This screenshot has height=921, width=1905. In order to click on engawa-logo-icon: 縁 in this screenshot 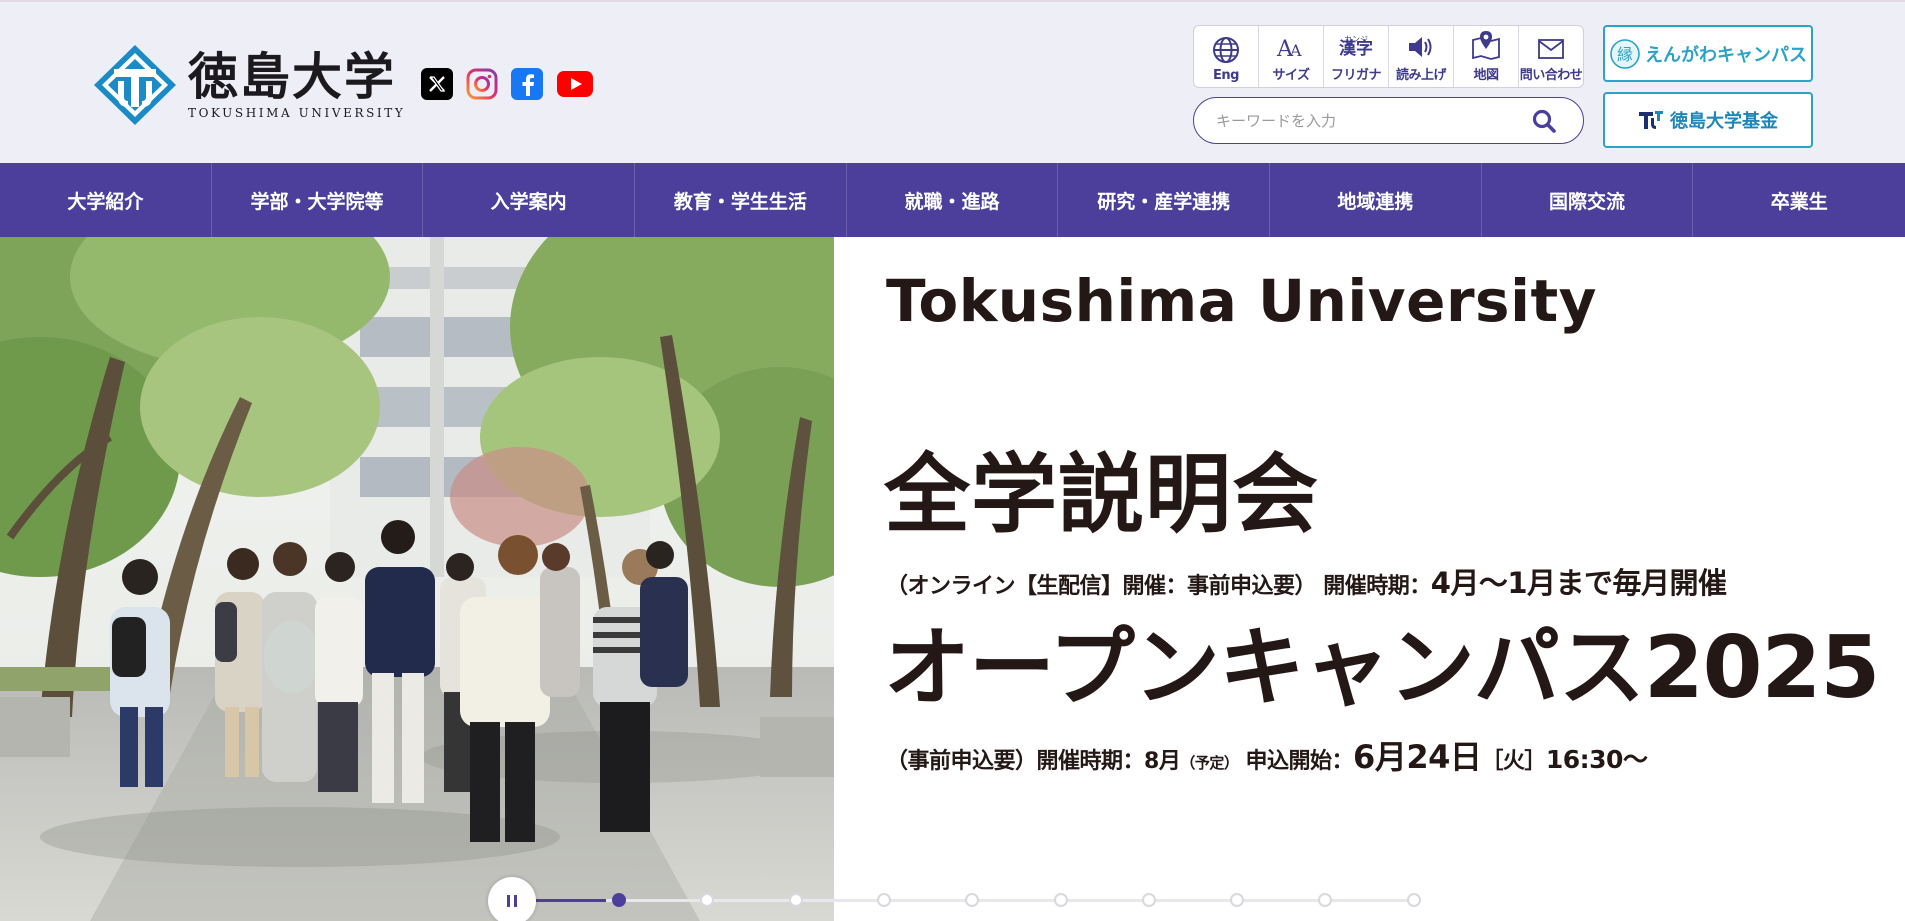, I will do `click(1625, 53)`.